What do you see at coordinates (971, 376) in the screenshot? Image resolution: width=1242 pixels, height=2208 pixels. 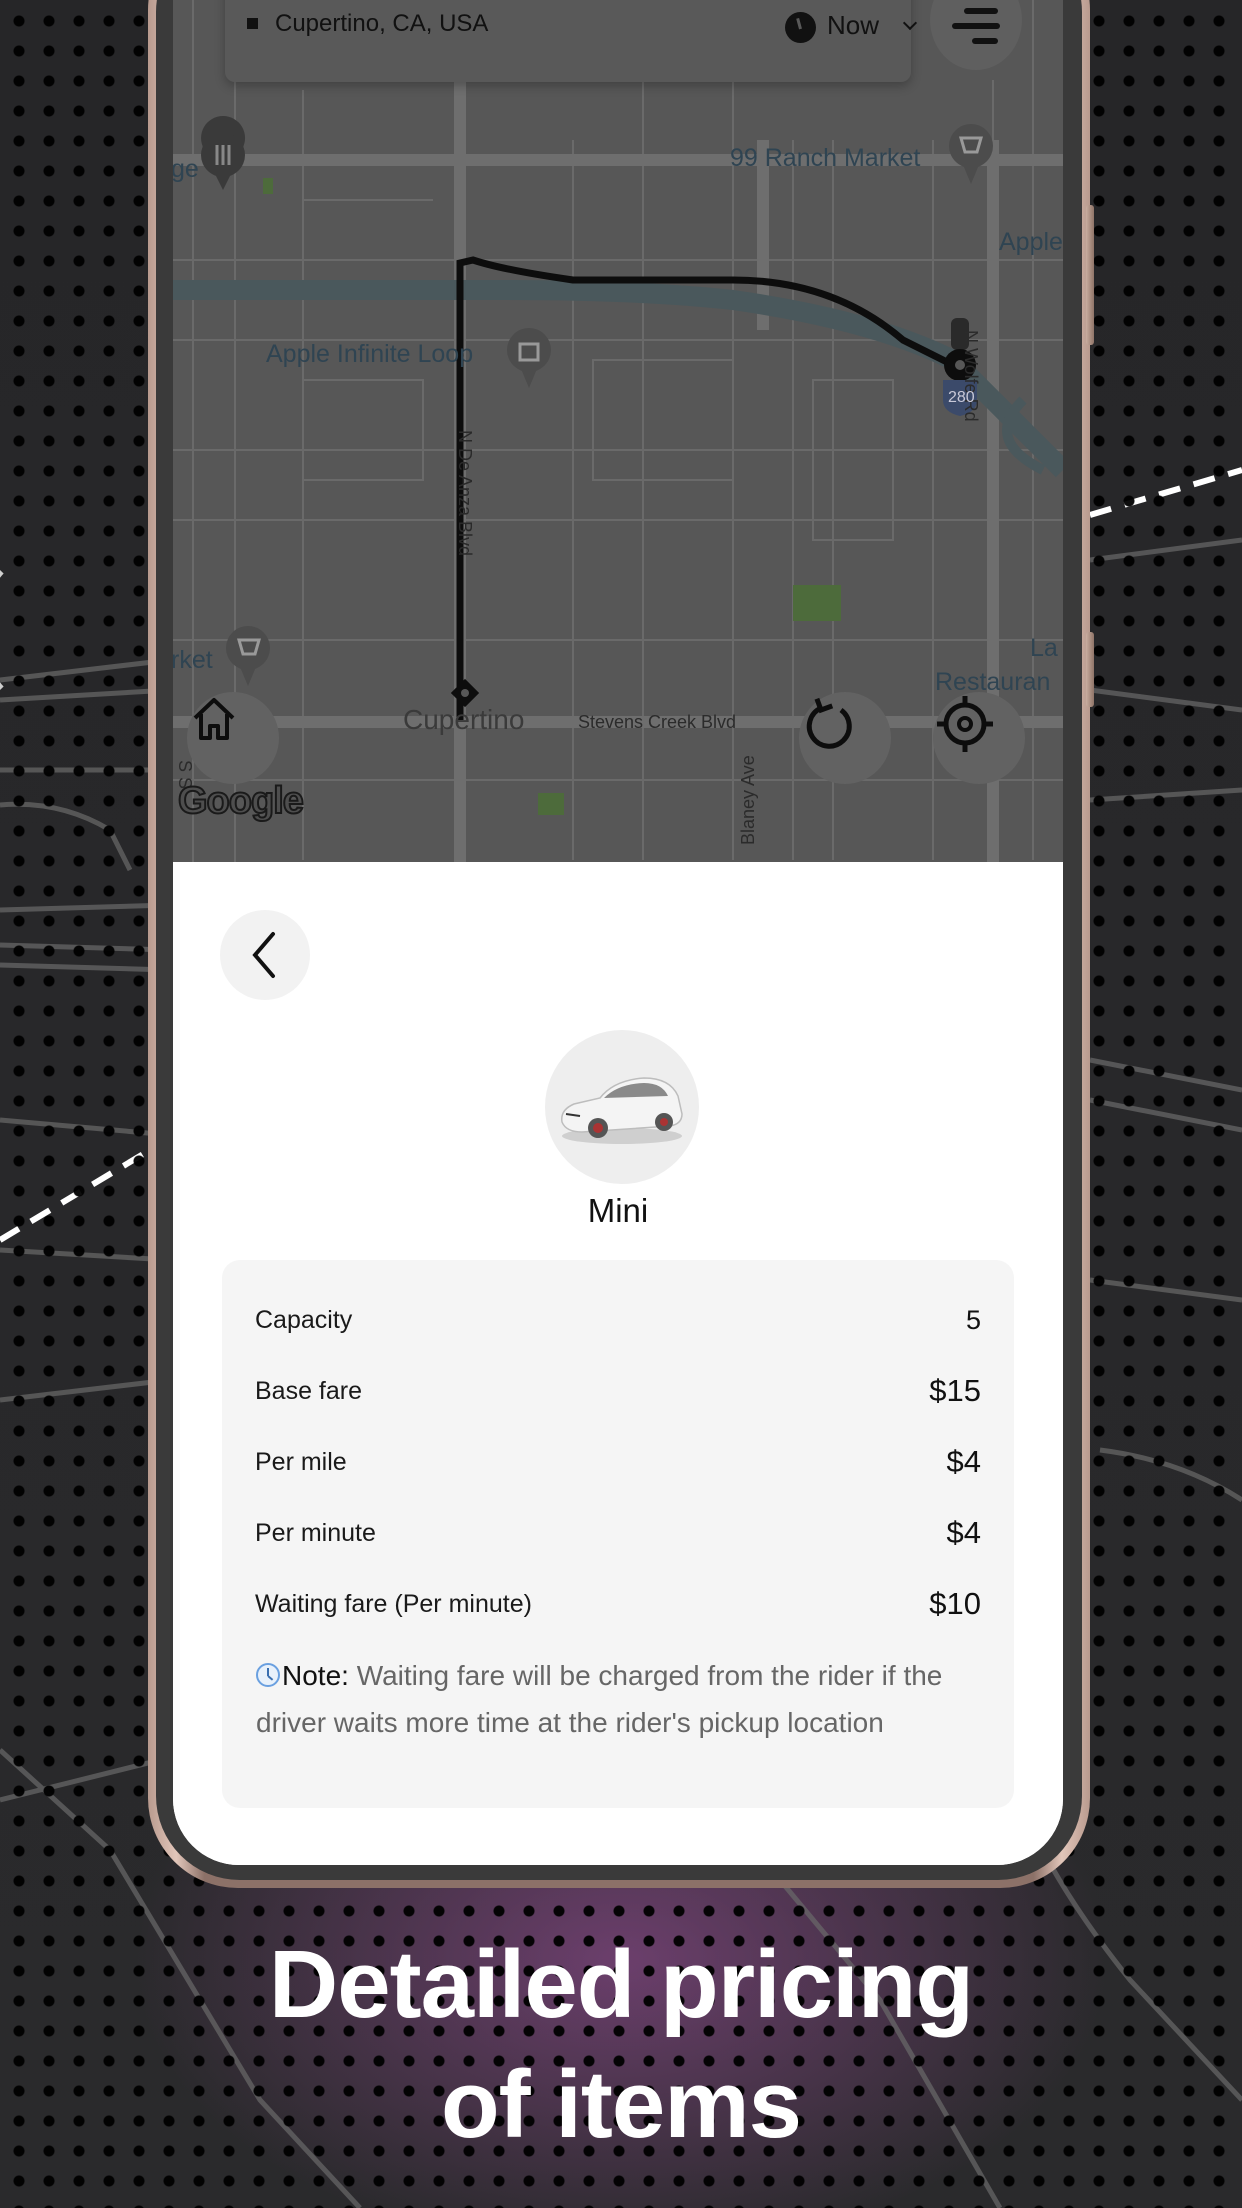 I see `map-label-n-wolfe-rd: N Wolfe Rd` at bounding box center [971, 376].